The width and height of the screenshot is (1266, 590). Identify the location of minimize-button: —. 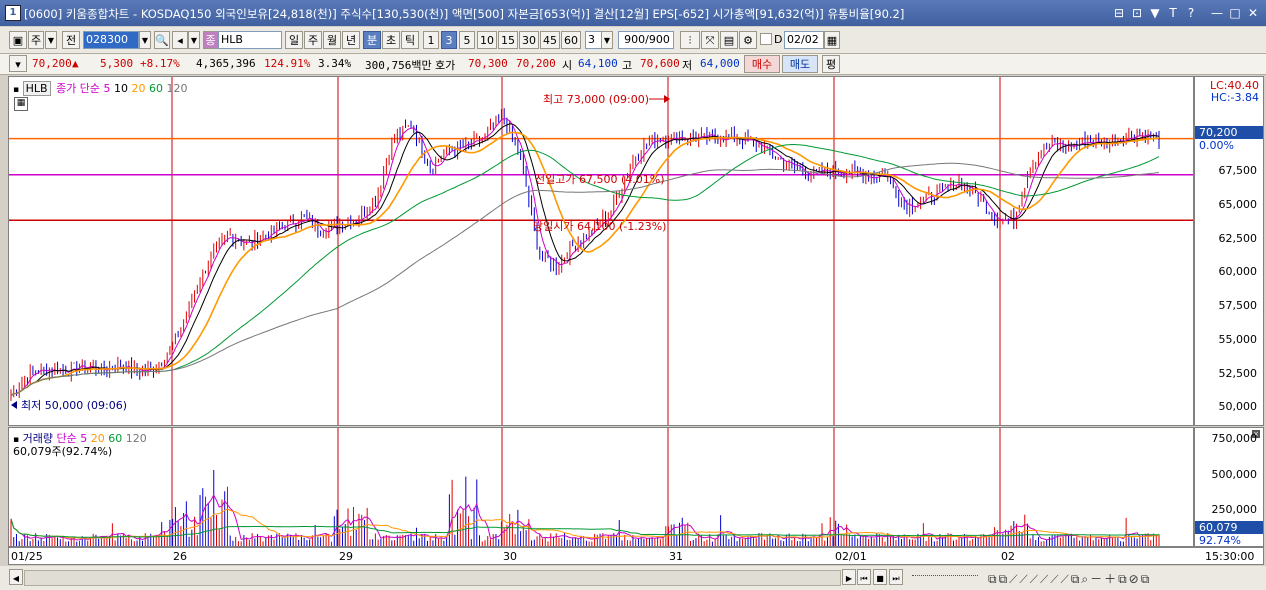
(1217, 13).